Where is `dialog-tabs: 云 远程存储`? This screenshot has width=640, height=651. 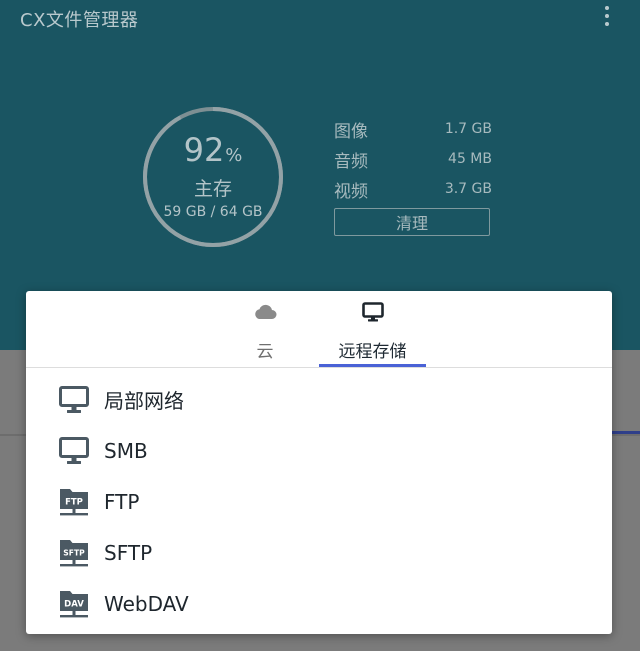 dialog-tabs: 云 远程存储 is located at coordinates (319, 329).